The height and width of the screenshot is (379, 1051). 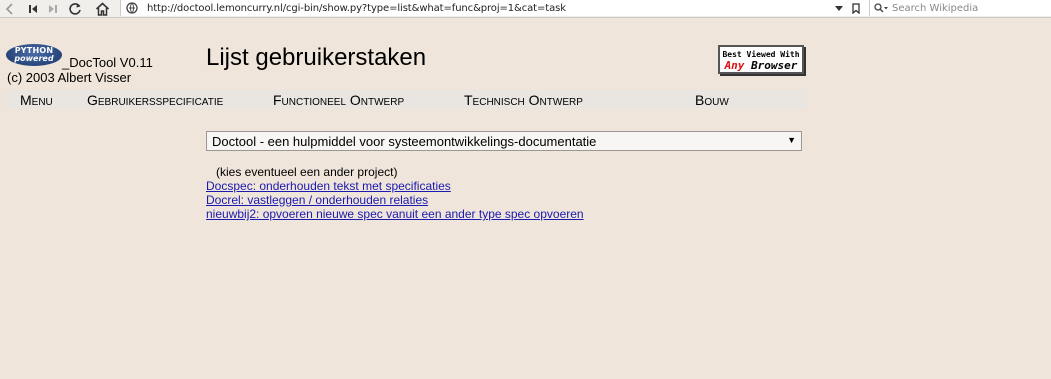 I want to click on nav-item-functioneel-ontwerp: Functioneel Ontwerp, so click(x=338, y=100).